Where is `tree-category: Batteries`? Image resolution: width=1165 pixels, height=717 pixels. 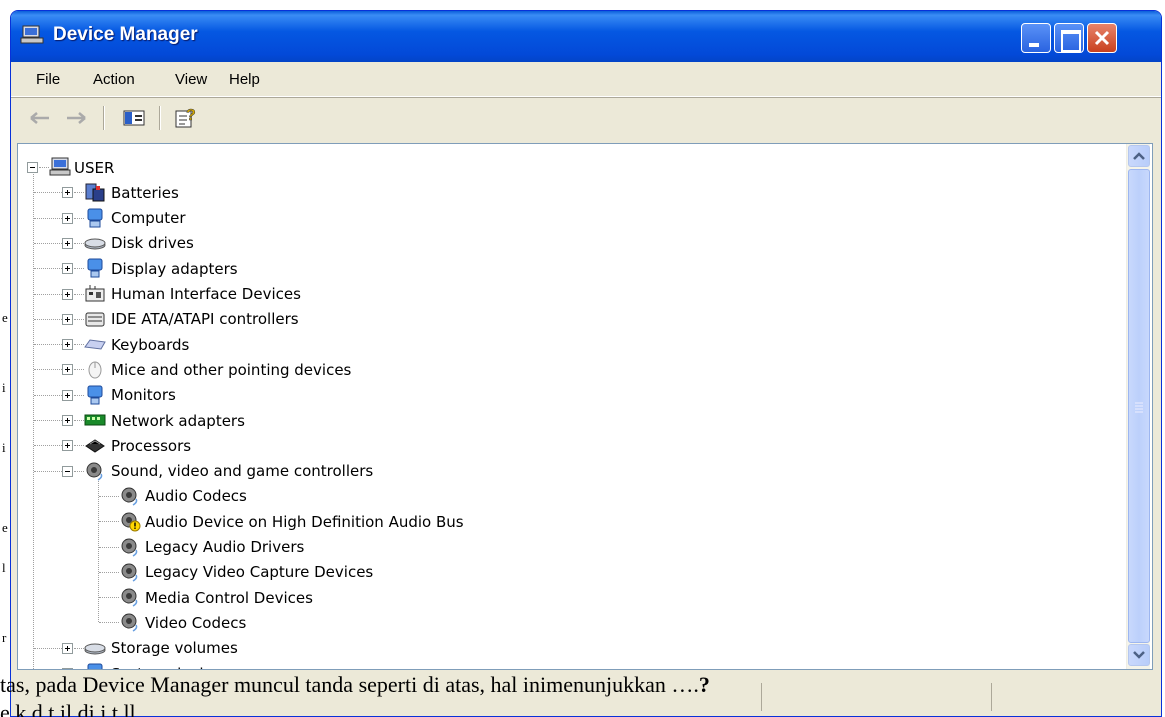
tree-category: Batteries is located at coordinates (145, 192).